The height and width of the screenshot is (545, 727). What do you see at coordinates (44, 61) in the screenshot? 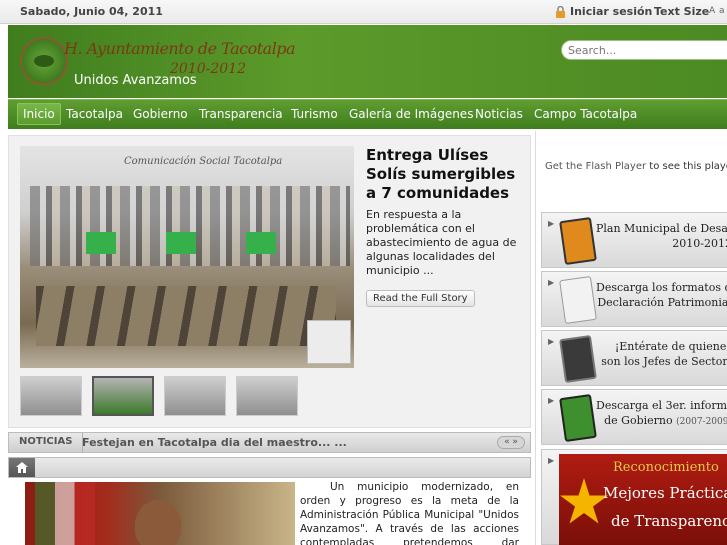
I see `municipal-emblem-icon` at bounding box center [44, 61].